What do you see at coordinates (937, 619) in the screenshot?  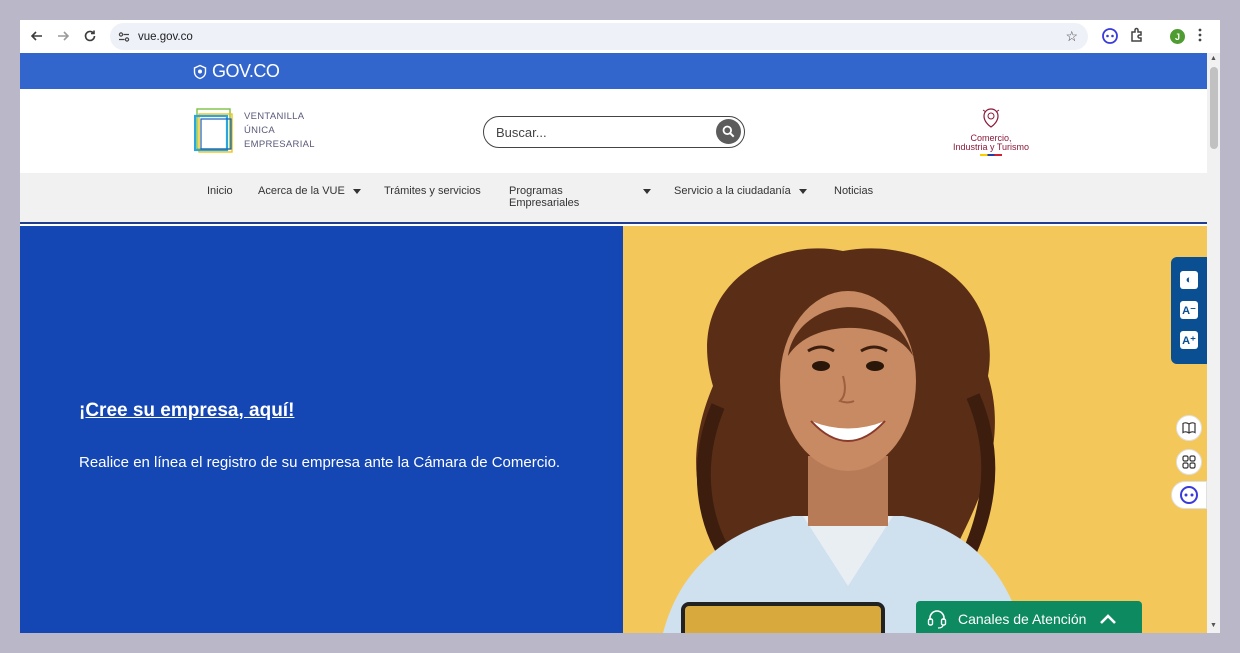 I see `headset-icon` at bounding box center [937, 619].